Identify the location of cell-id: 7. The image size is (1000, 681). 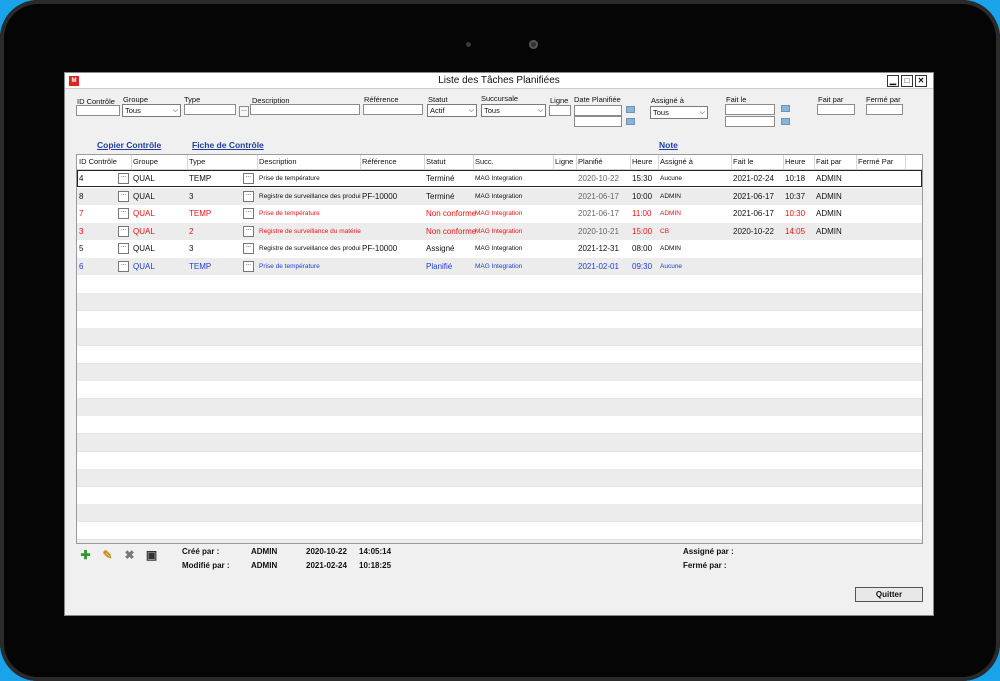
(81, 214).